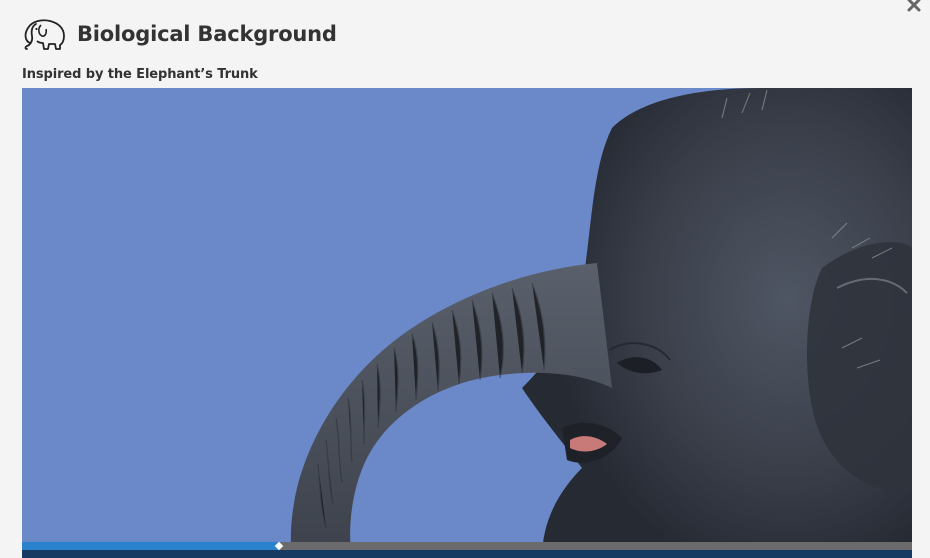  What do you see at coordinates (207, 34) in the screenshot?
I see `dialog-title: Biological Background` at bounding box center [207, 34].